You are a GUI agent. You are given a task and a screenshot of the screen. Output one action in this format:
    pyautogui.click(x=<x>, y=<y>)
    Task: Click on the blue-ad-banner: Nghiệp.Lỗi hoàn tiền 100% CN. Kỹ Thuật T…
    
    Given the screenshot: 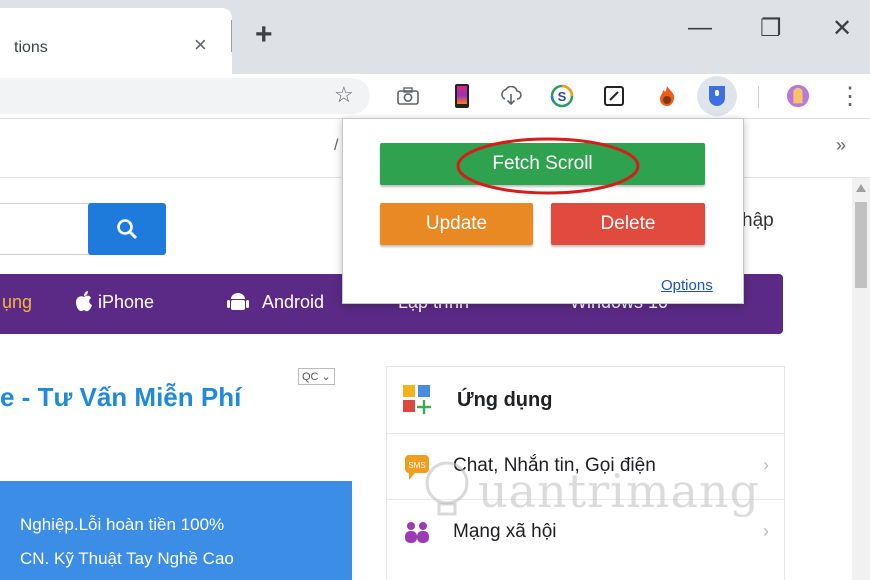 What is the action you would take?
    pyautogui.click(x=176, y=530)
    